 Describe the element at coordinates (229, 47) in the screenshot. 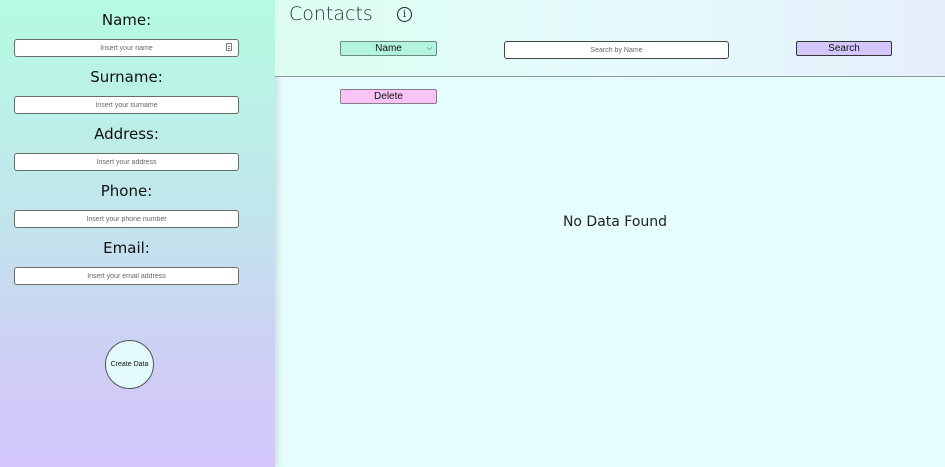

I see `contact-card-icon` at that location.